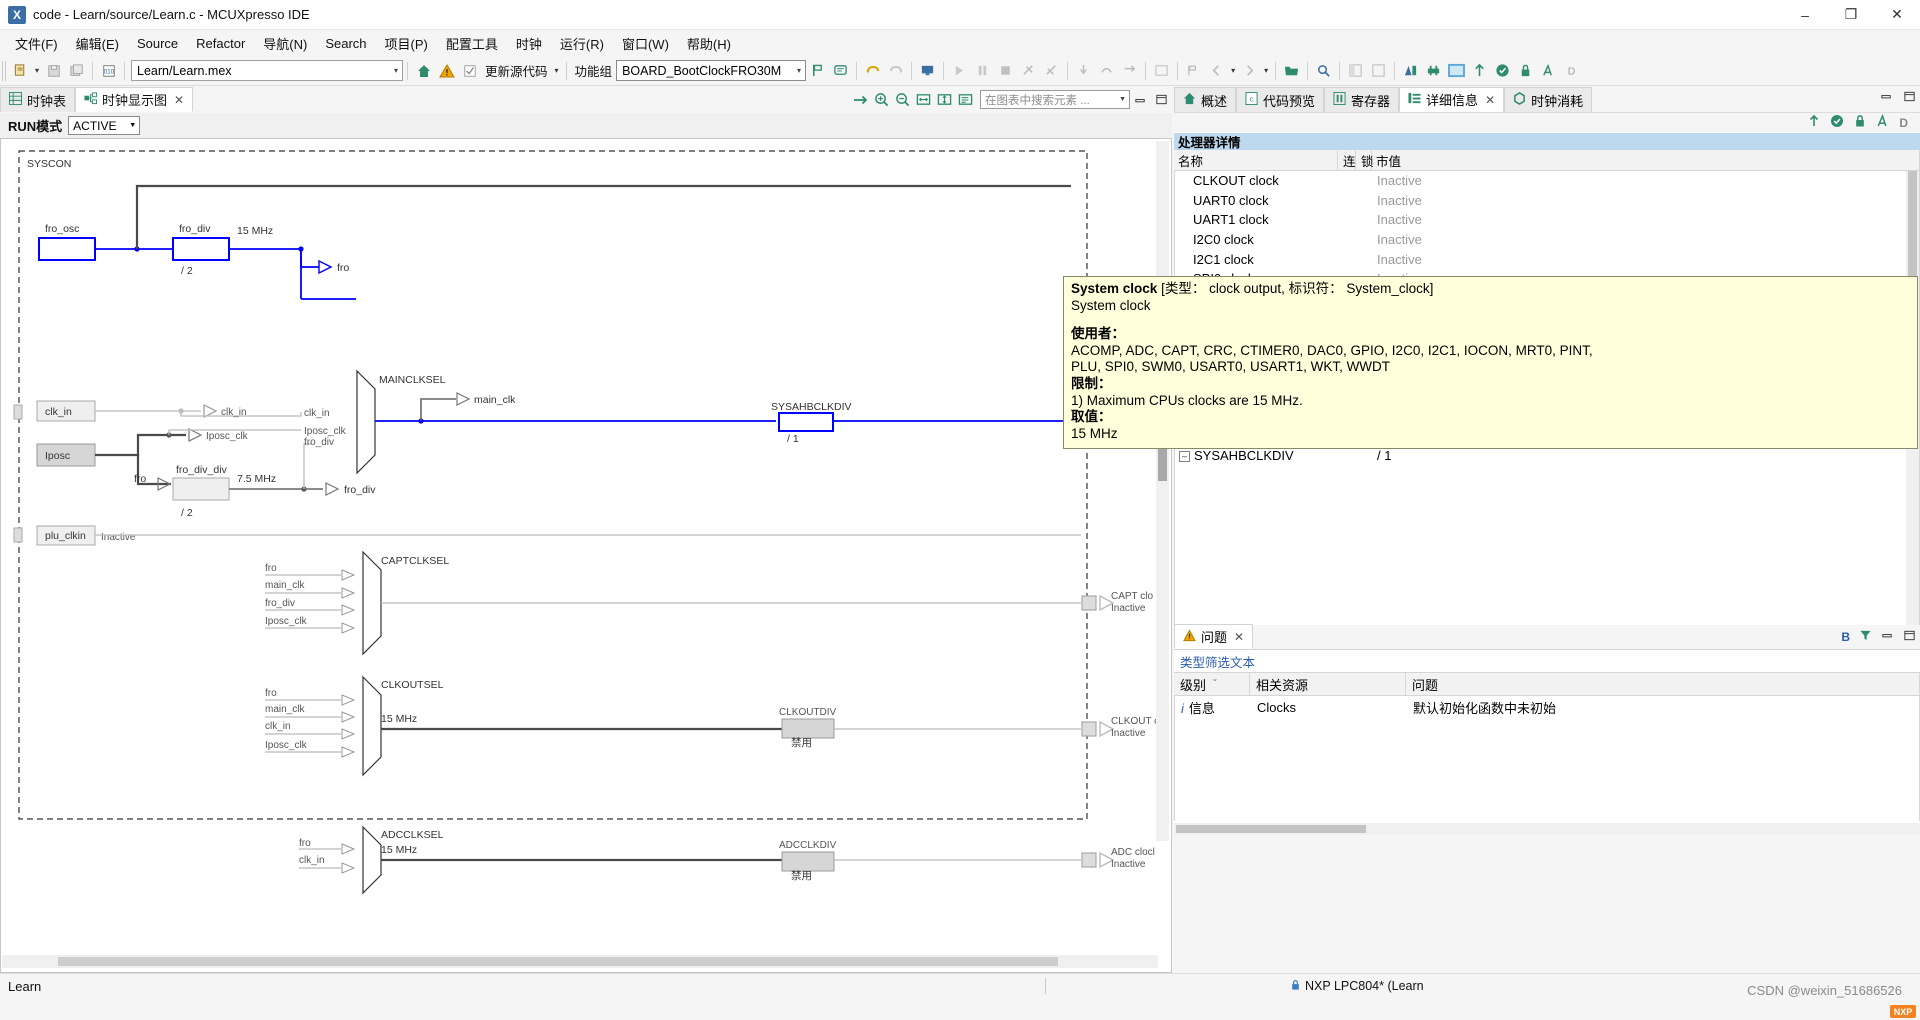 The width and height of the screenshot is (1920, 1020). What do you see at coordinates (1547, 829) in the screenshot?
I see `problems-horizontal-scrollbar` at bounding box center [1547, 829].